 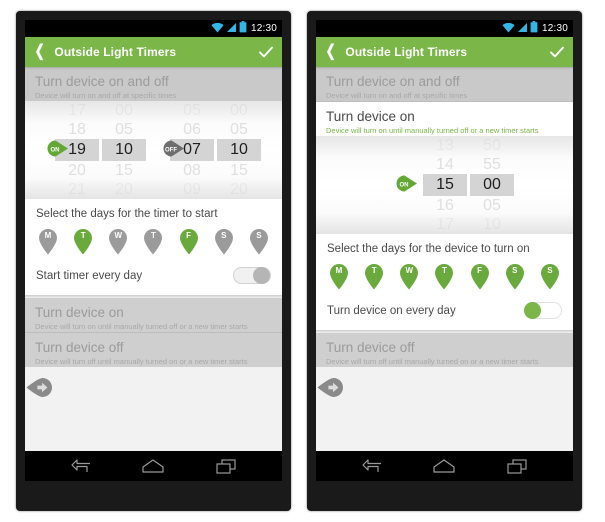 I want to click on picker-cell: 55, so click(x=492, y=164).